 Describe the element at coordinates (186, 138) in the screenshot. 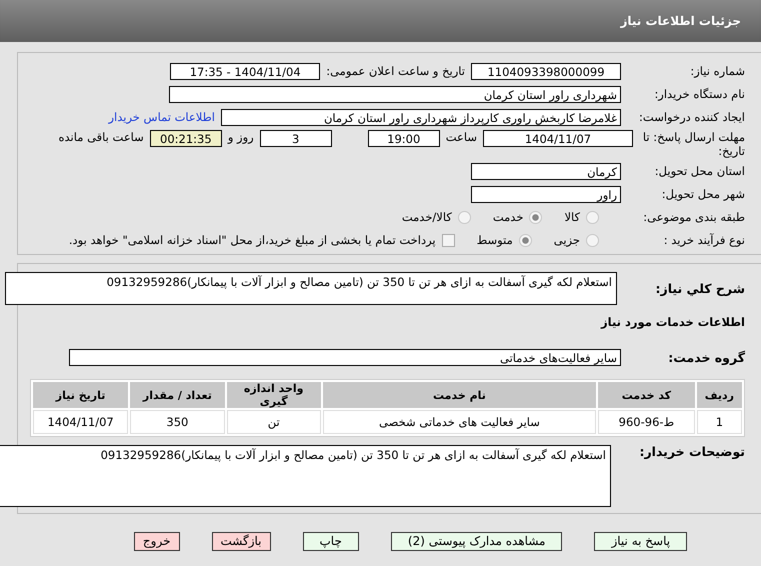

I see `remaining-time-field: 00:21:35` at that location.